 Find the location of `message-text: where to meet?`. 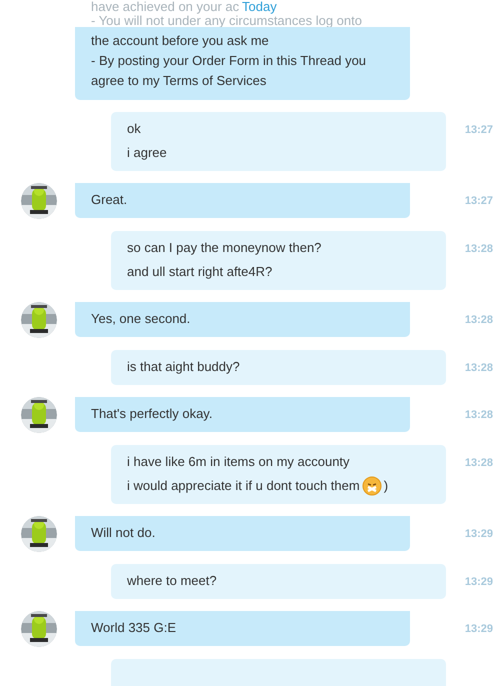

message-text: where to meet? is located at coordinates (172, 581).